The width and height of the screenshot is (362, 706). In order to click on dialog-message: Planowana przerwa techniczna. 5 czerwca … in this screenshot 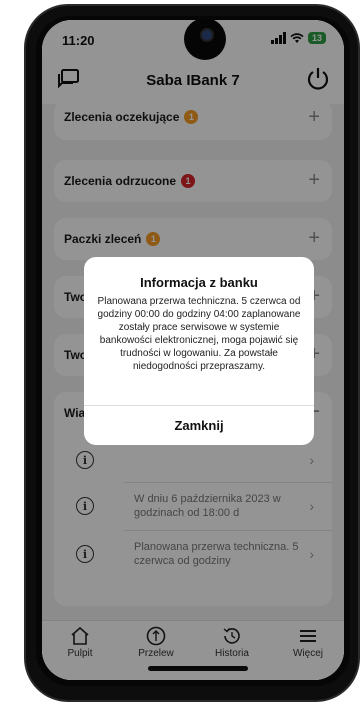, I will do `click(199, 334)`.